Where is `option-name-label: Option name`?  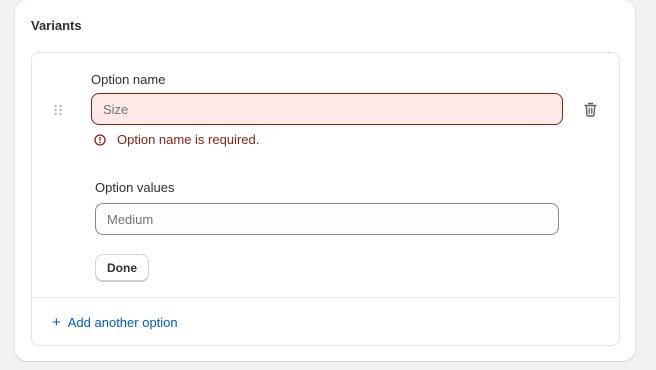 option-name-label: Option name is located at coordinates (128, 79).